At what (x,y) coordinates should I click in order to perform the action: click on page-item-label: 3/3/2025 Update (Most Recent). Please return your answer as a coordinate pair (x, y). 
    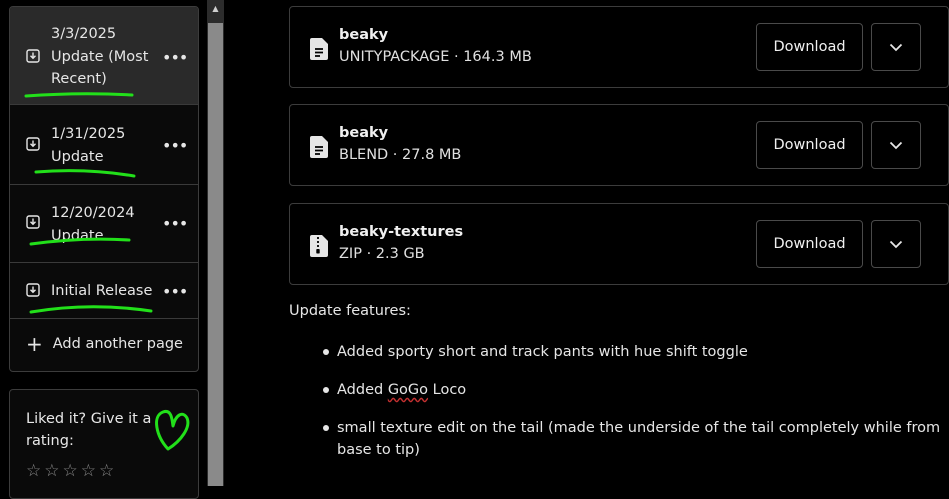
    Looking at the image, I should click on (100, 56).